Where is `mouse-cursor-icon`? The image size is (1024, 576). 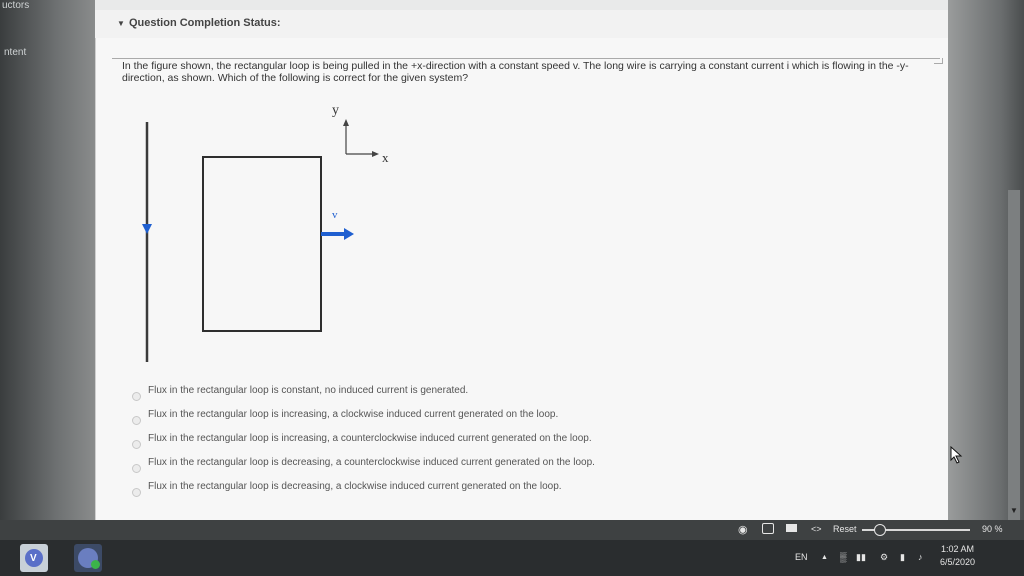
mouse-cursor-icon is located at coordinates (956, 455).